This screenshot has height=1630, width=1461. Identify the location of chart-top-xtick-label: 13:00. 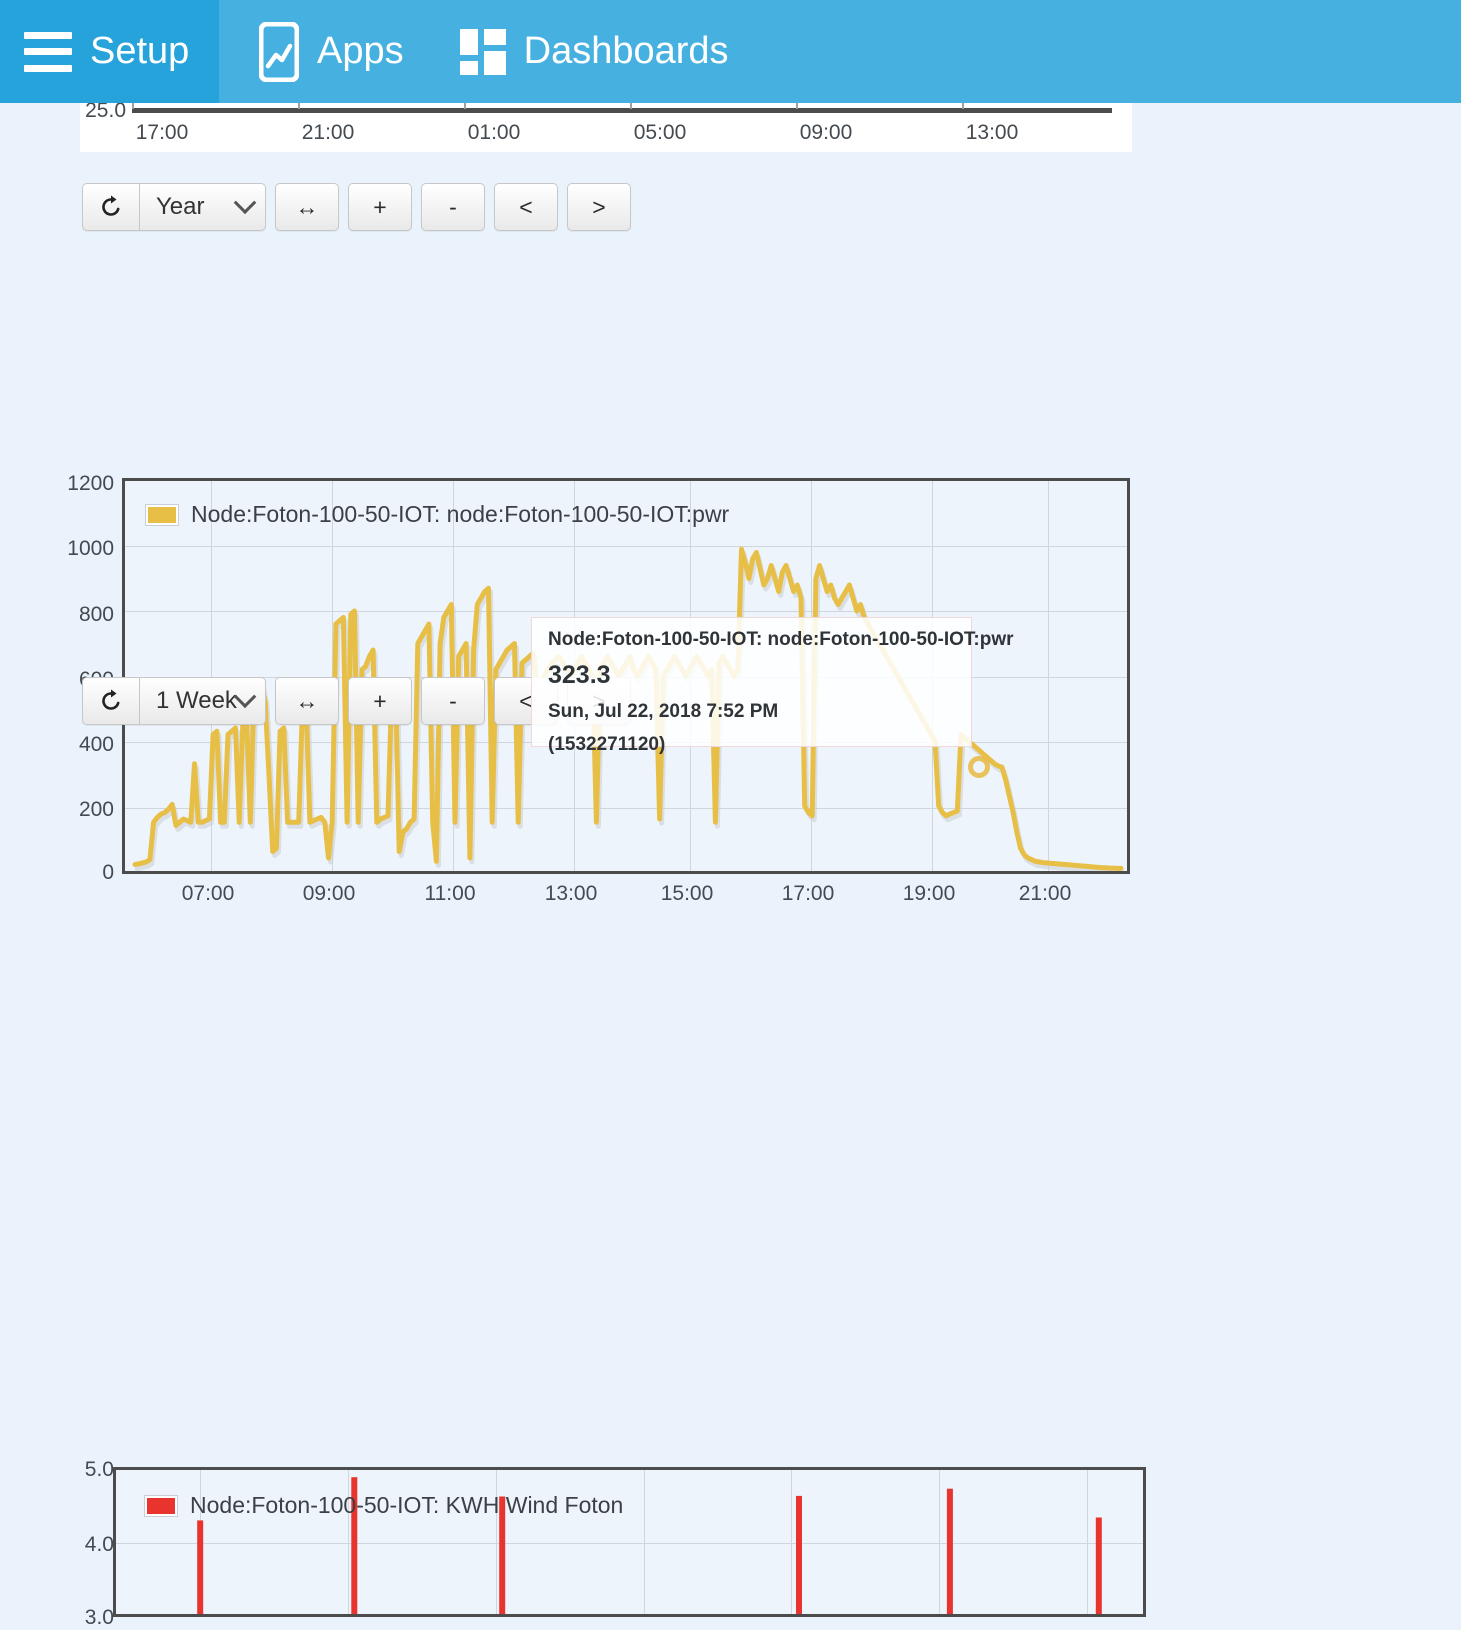
(992, 132).